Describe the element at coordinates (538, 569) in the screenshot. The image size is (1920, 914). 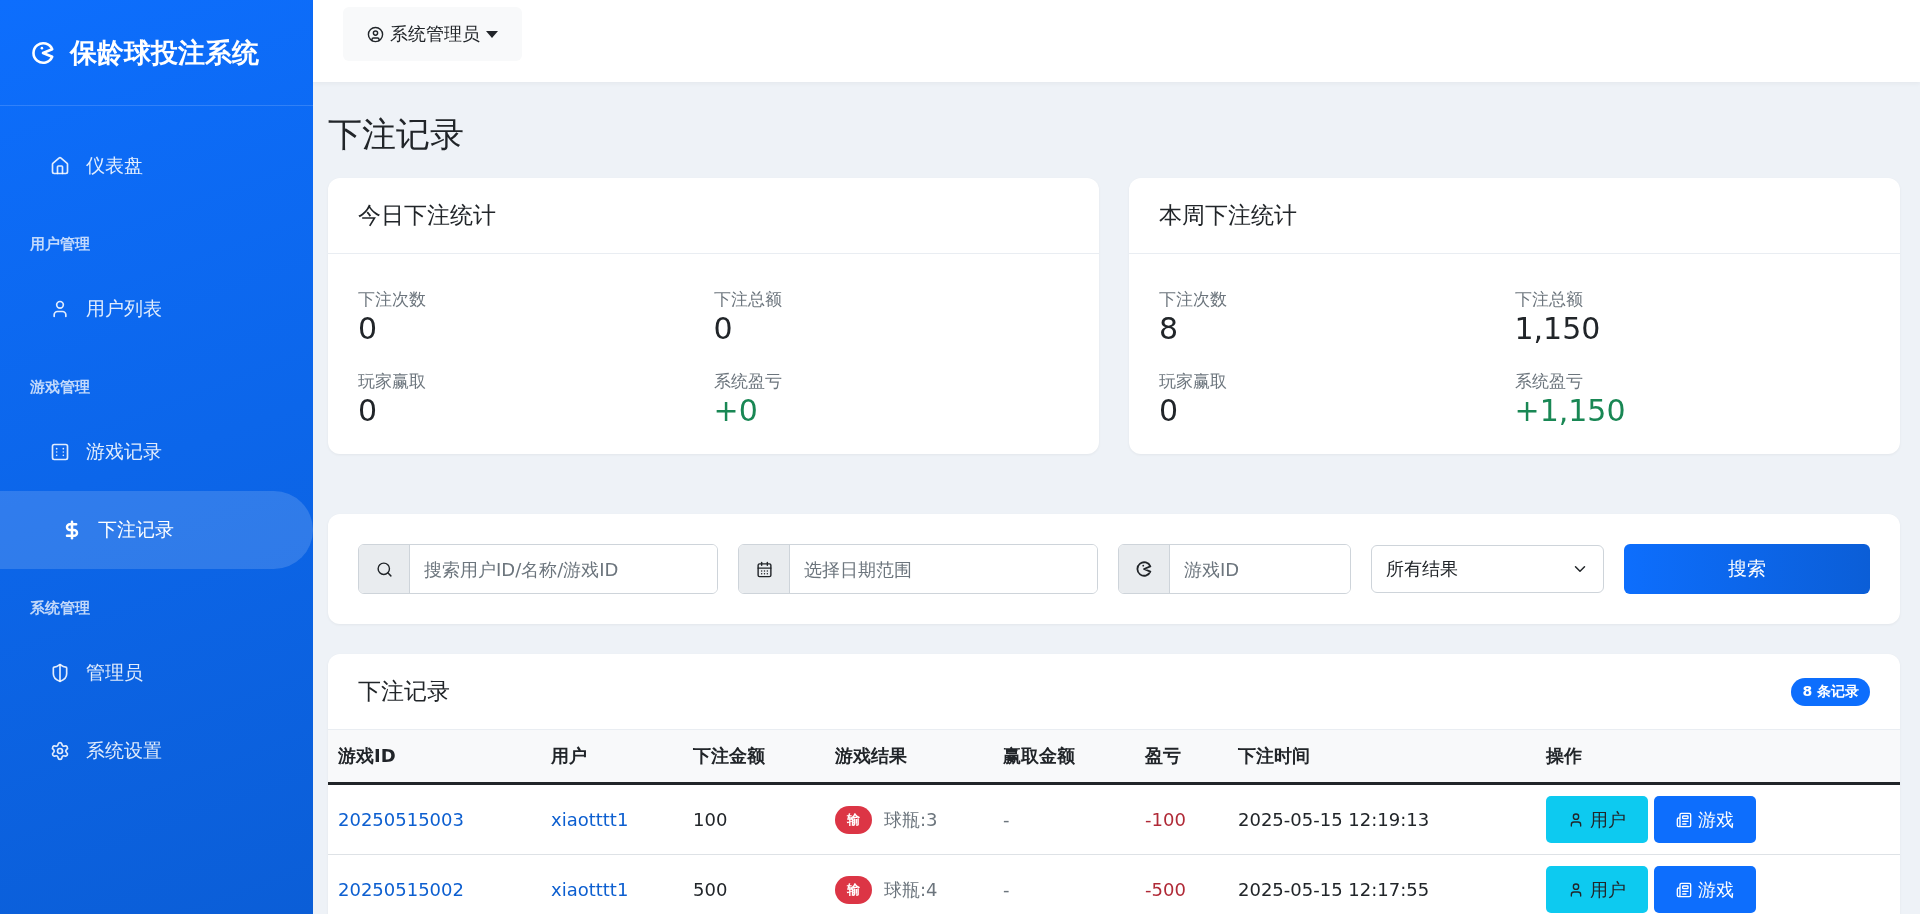
I see `search-field: 搜索用户ID/名称/游戏ID` at that location.